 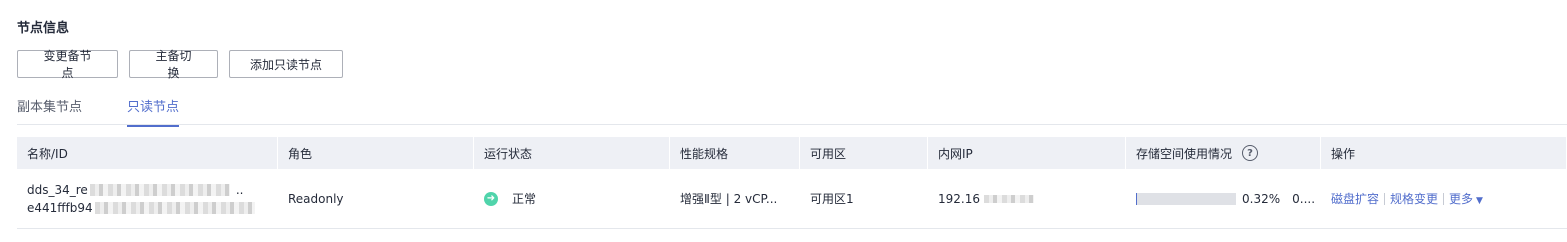 I want to click on role-cell: Readonly, so click(x=316, y=198).